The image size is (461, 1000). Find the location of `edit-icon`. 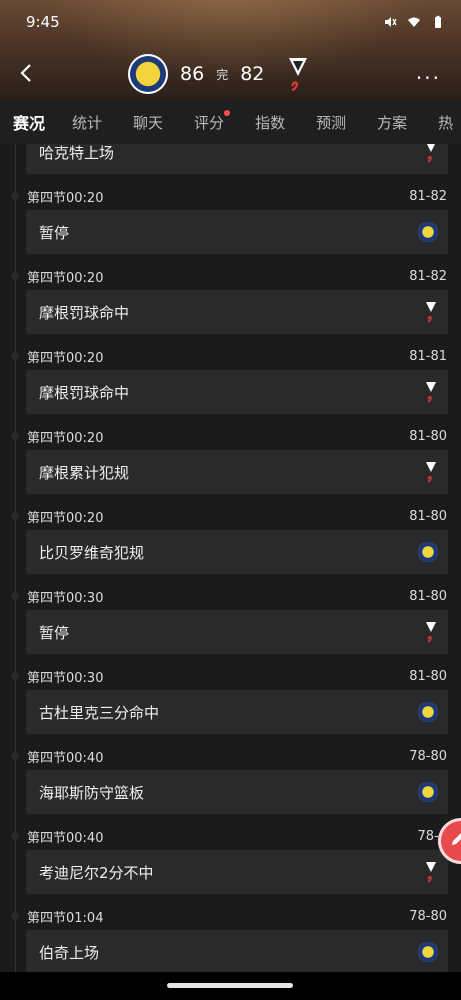

edit-icon is located at coordinates (455, 841).